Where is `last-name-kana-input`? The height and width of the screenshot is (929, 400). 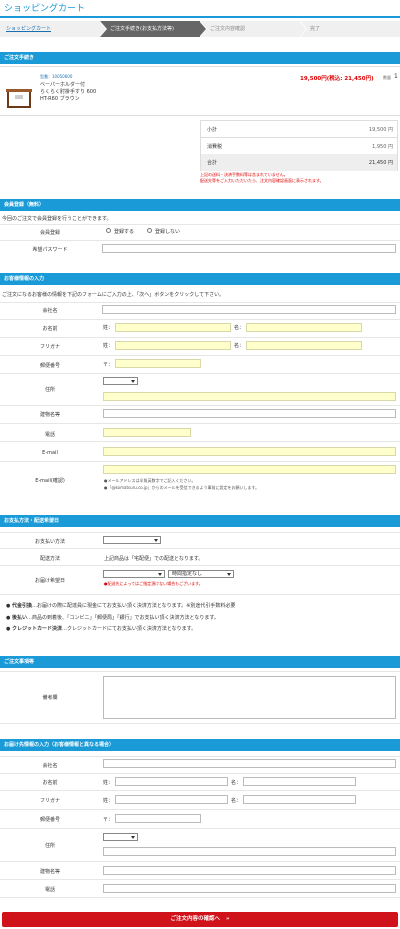 last-name-kana-input is located at coordinates (173, 345).